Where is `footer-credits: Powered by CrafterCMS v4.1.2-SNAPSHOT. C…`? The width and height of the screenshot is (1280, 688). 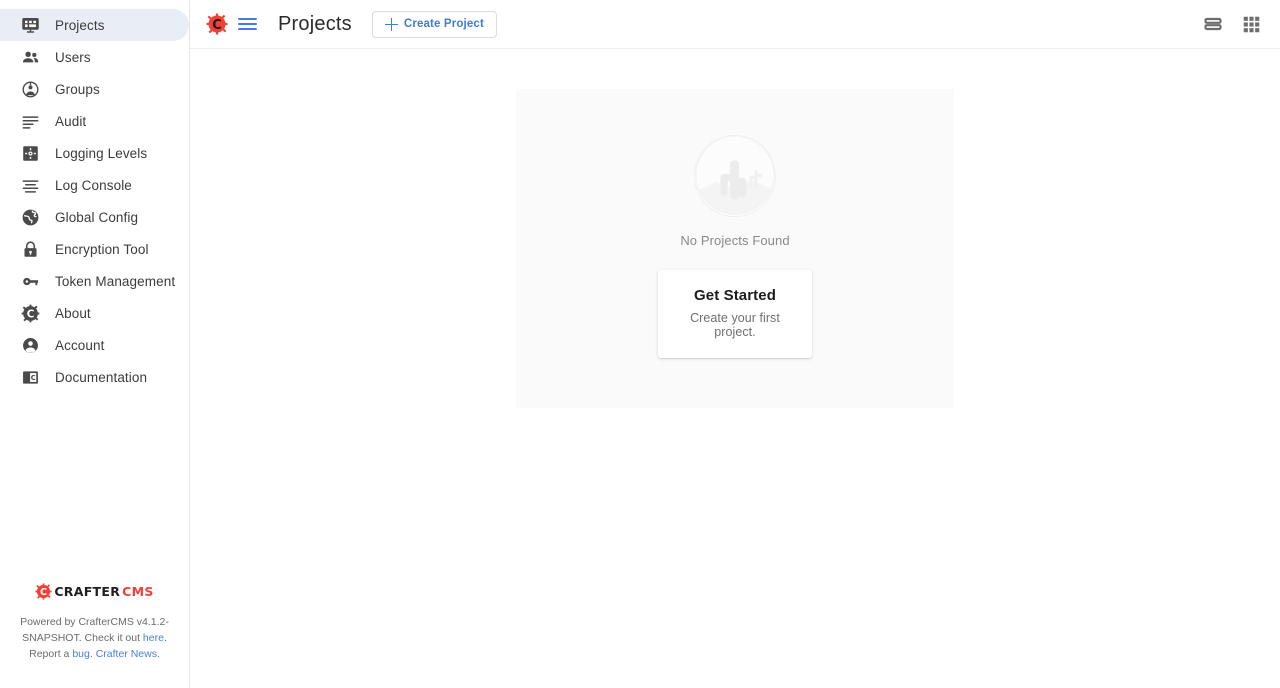 footer-credits: Powered by CrafterCMS v4.1.2-SNAPSHOT. C… is located at coordinates (94, 638).